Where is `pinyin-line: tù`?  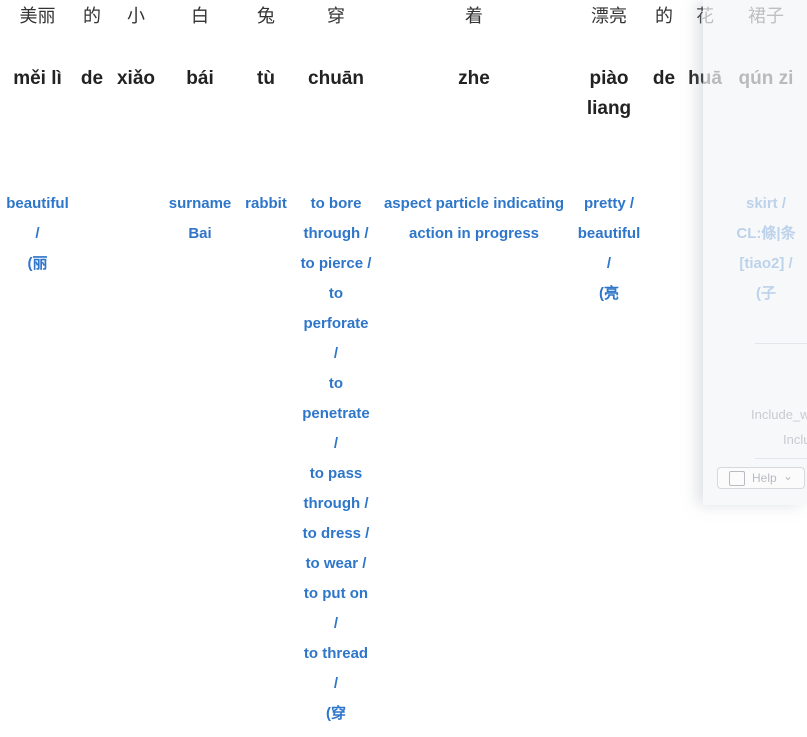 pinyin-line: tù is located at coordinates (266, 78).